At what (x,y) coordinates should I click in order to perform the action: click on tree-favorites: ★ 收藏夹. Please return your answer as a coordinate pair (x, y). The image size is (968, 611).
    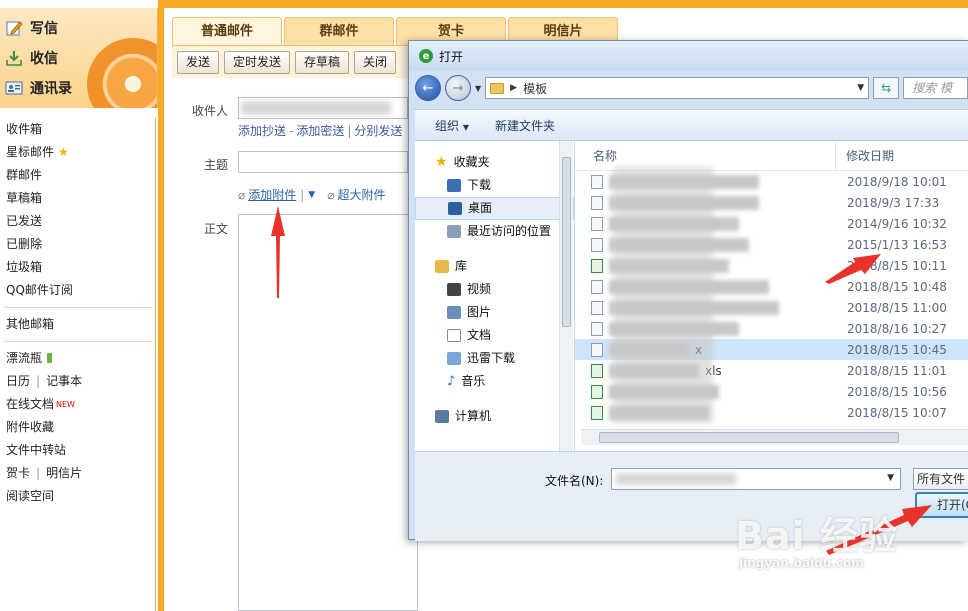
    Looking at the image, I should click on (494, 162).